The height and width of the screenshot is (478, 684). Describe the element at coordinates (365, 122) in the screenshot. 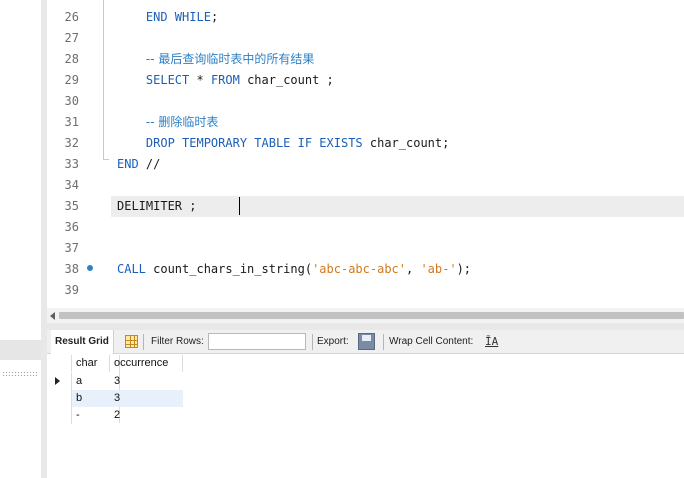

I see `code-line: 31 -- 删除临时表` at that location.